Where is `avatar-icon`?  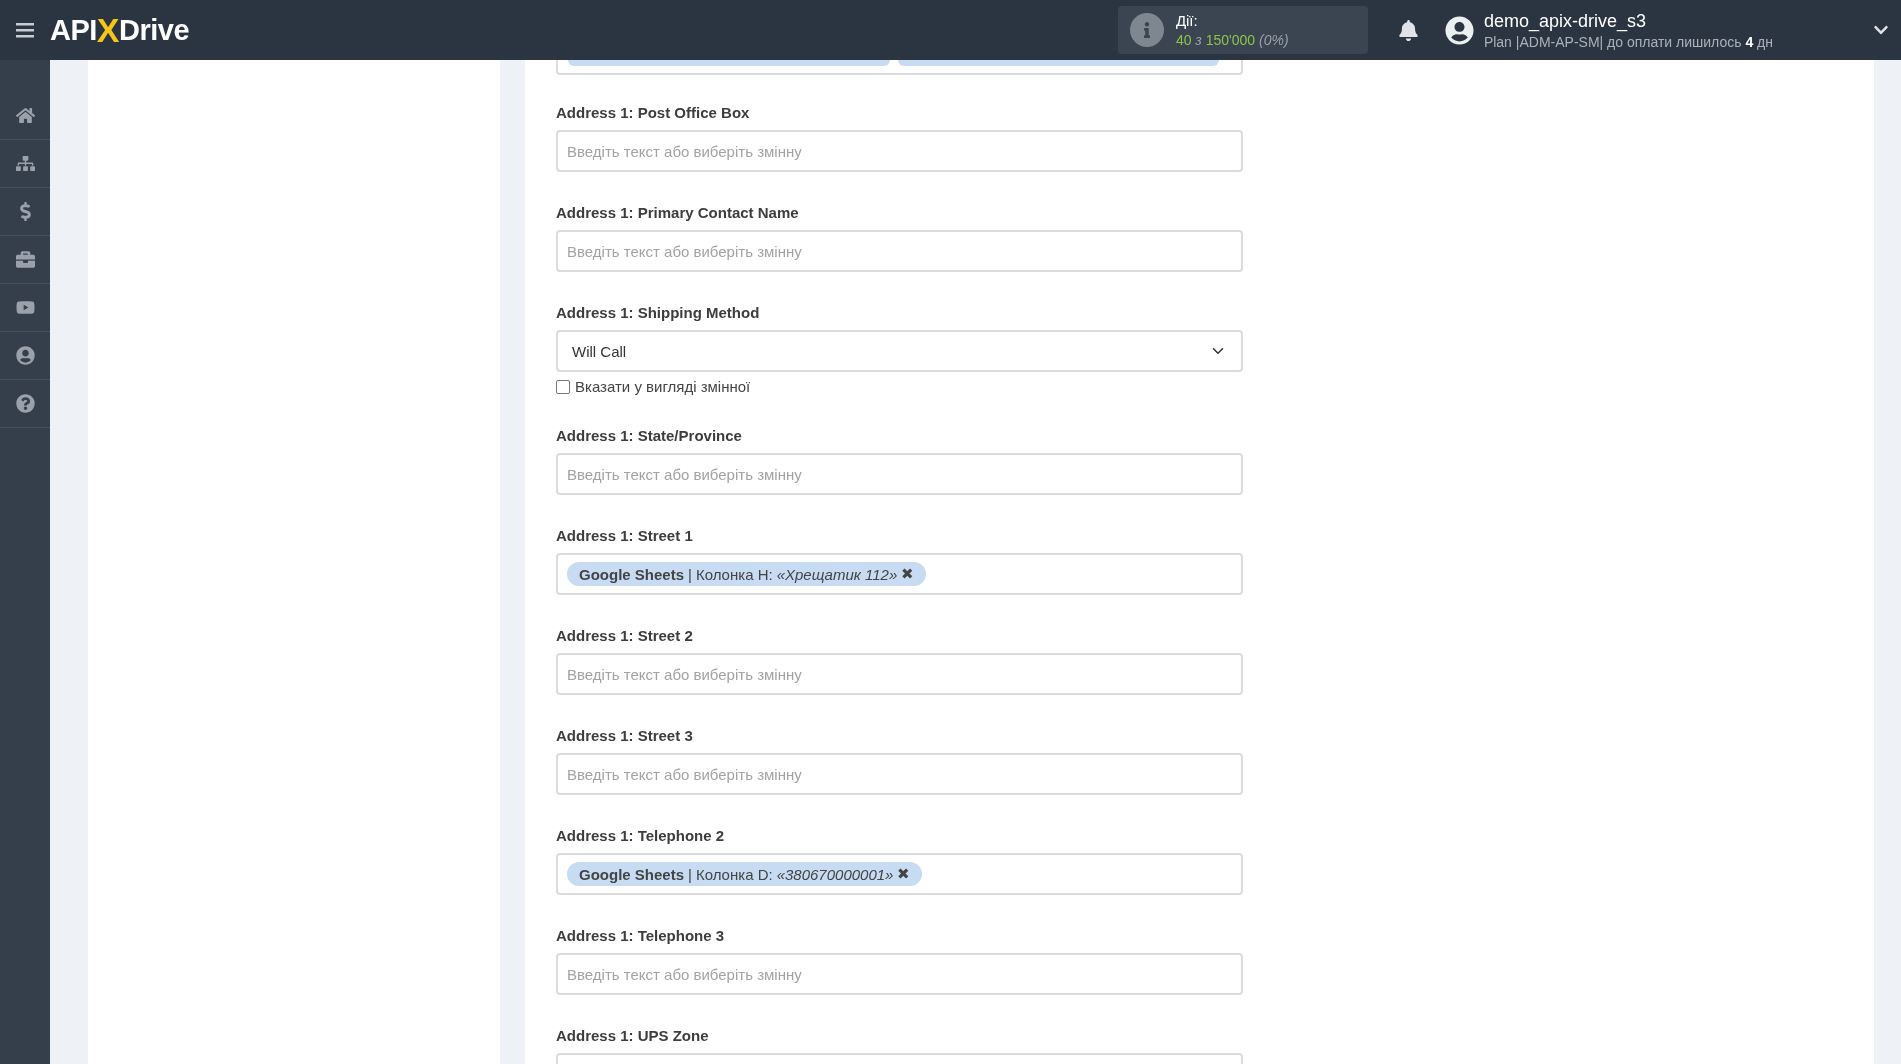
avatar-icon is located at coordinates (1459, 30).